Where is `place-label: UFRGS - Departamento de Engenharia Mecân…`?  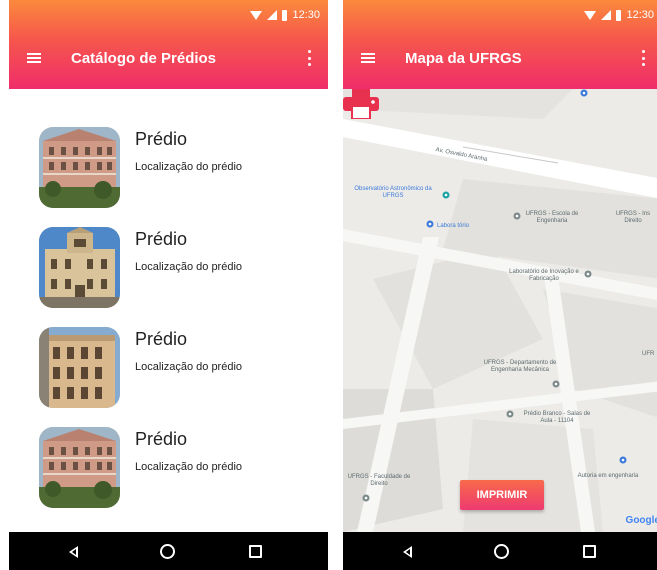 place-label: UFRGS - Departamento de Engenharia Mecân… is located at coordinates (520, 366).